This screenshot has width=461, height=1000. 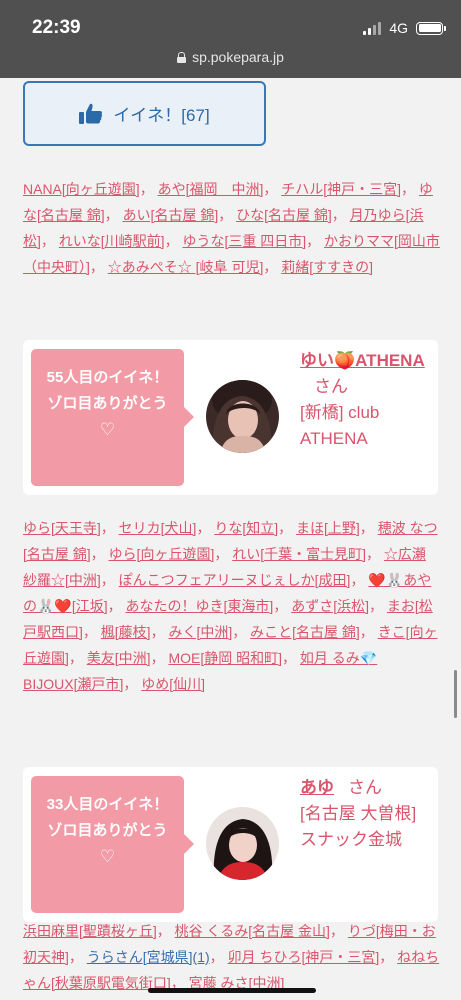 What do you see at coordinates (90, 931) in the screenshot?
I see `liker-link: 浜田麻里[聖蹟桜ヶ丘]` at bounding box center [90, 931].